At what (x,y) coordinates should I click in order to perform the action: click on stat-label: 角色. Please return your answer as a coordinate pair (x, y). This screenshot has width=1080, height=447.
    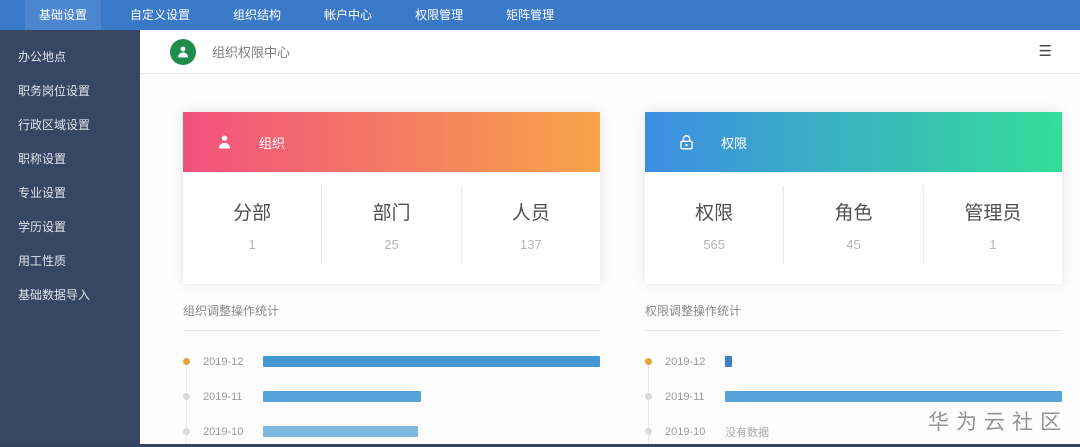
    Looking at the image, I should click on (853, 213).